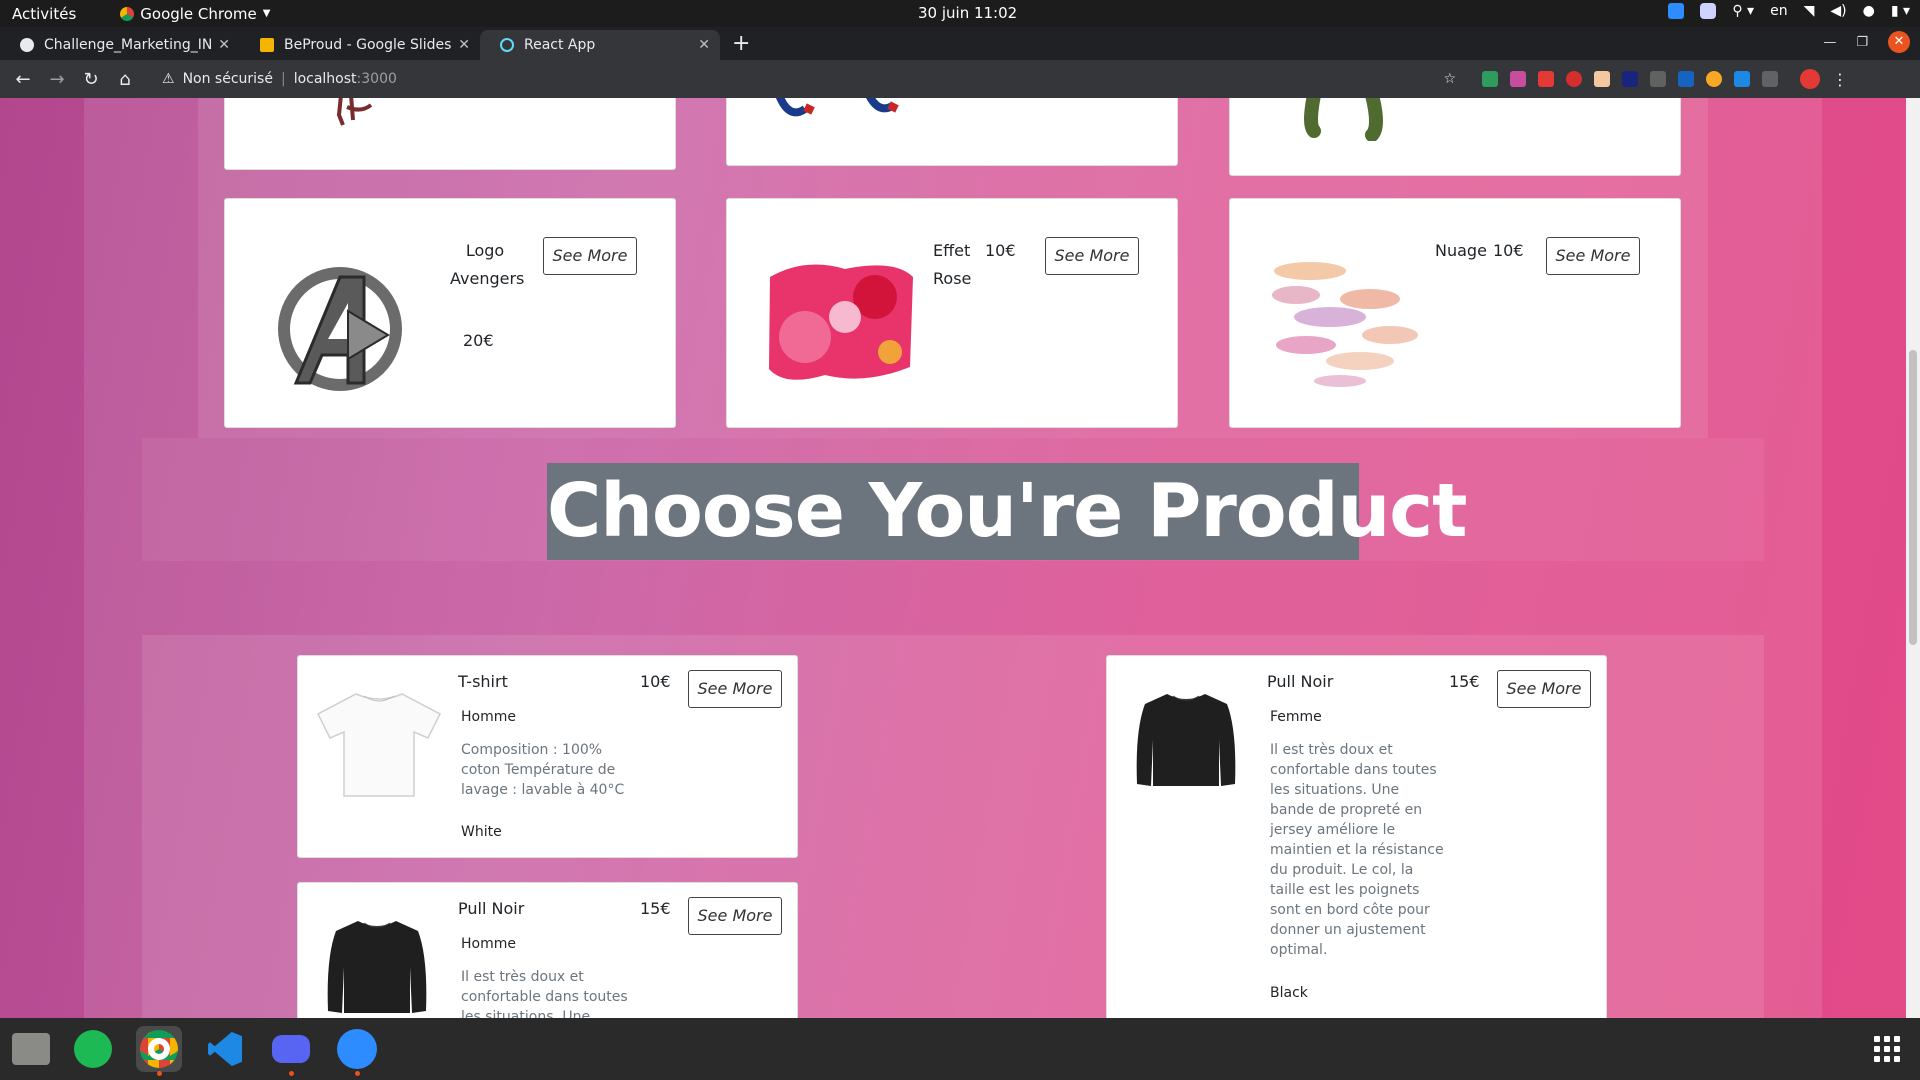 This screenshot has width=1920, height=1080. What do you see at coordinates (91, 79) in the screenshot?
I see `reload-icon: ↻` at bounding box center [91, 79].